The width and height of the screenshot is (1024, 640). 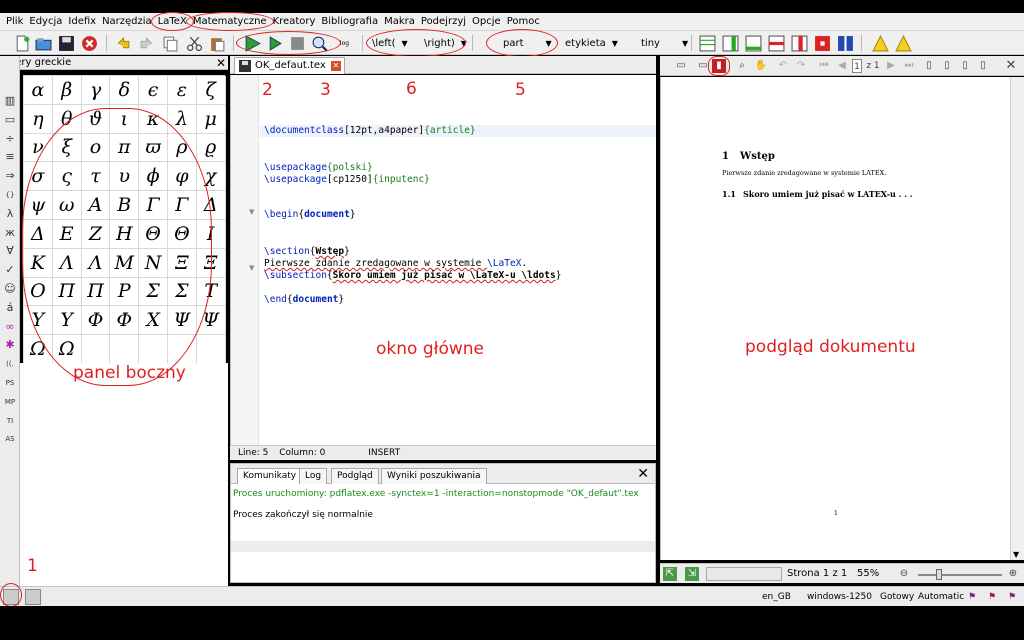 What do you see at coordinates (10, 345) in the screenshot?
I see `side-panel-tab-icon: ✱` at bounding box center [10, 345].